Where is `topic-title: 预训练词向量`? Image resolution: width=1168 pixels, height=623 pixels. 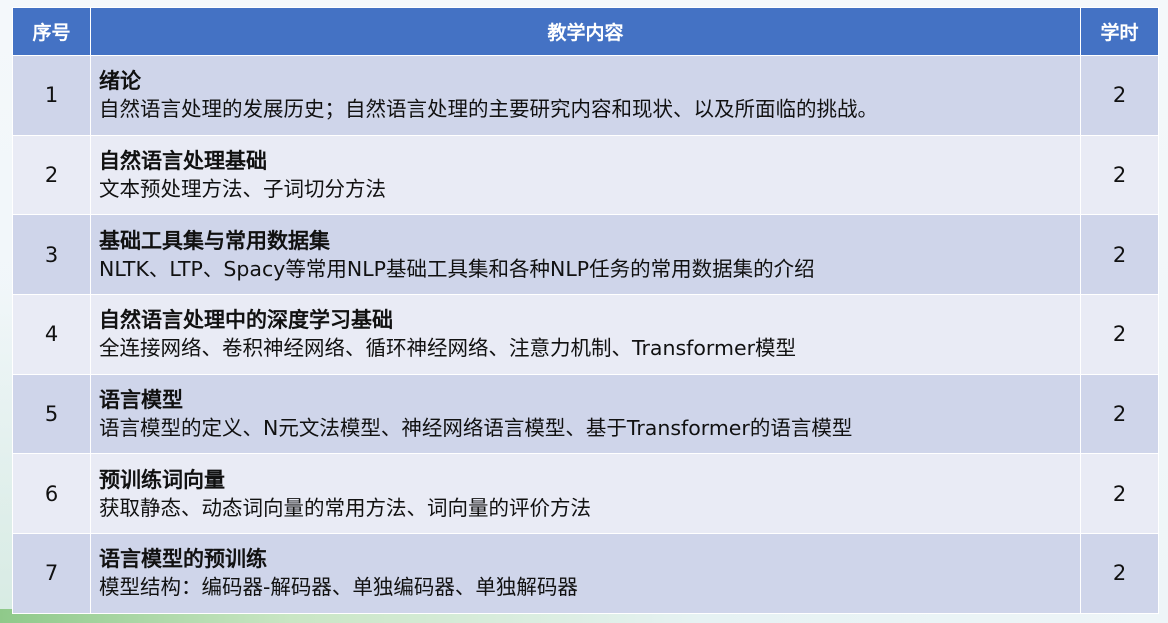 topic-title: 预训练词向量 is located at coordinates (162, 479).